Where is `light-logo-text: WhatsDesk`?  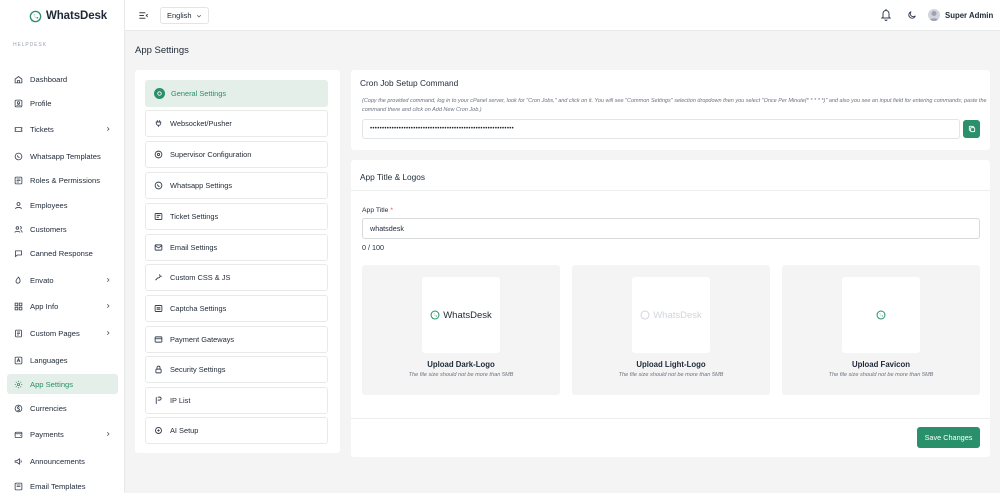
light-logo-text: WhatsDesk is located at coordinates (677, 315).